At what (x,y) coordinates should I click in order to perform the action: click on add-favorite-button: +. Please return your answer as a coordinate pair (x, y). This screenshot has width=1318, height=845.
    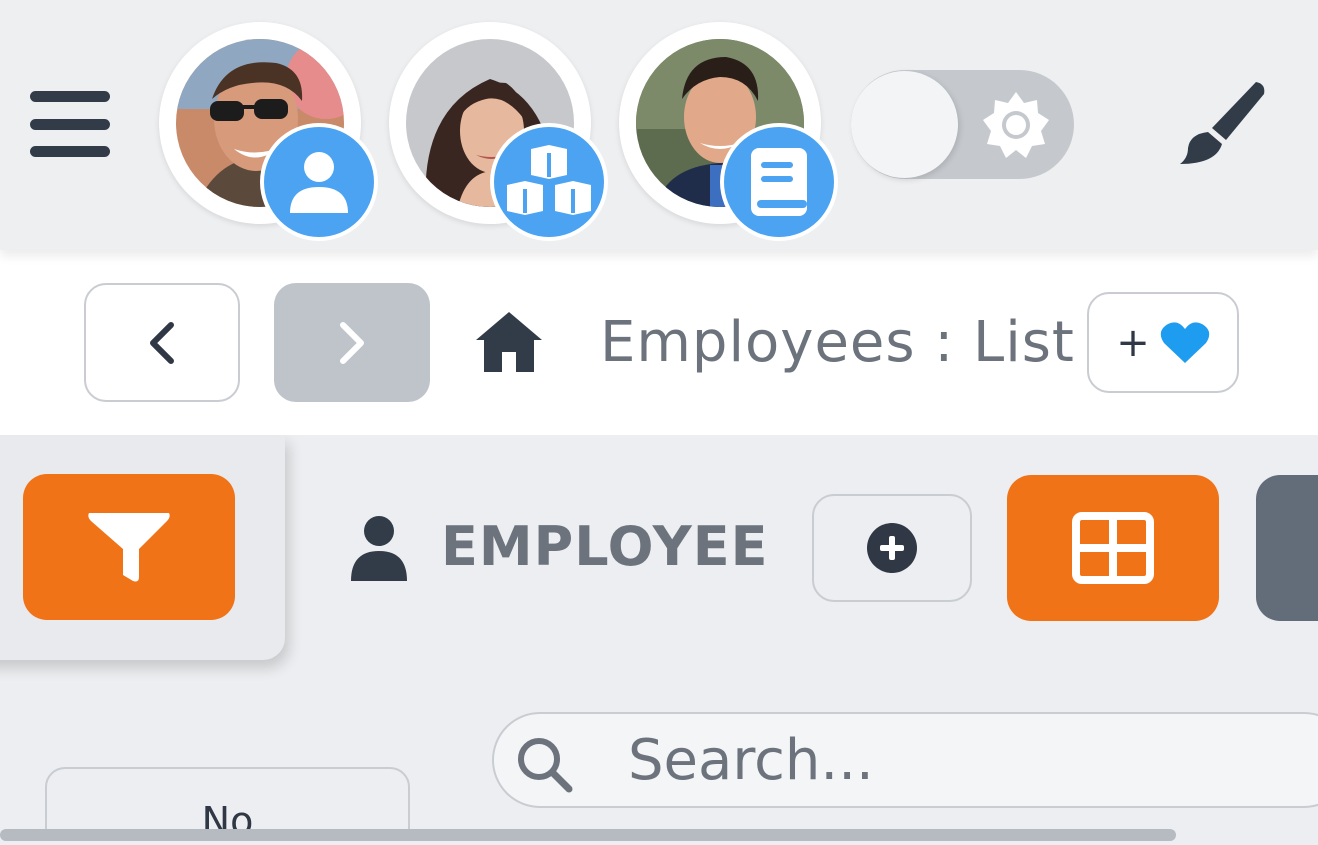
    Looking at the image, I should click on (1163, 342).